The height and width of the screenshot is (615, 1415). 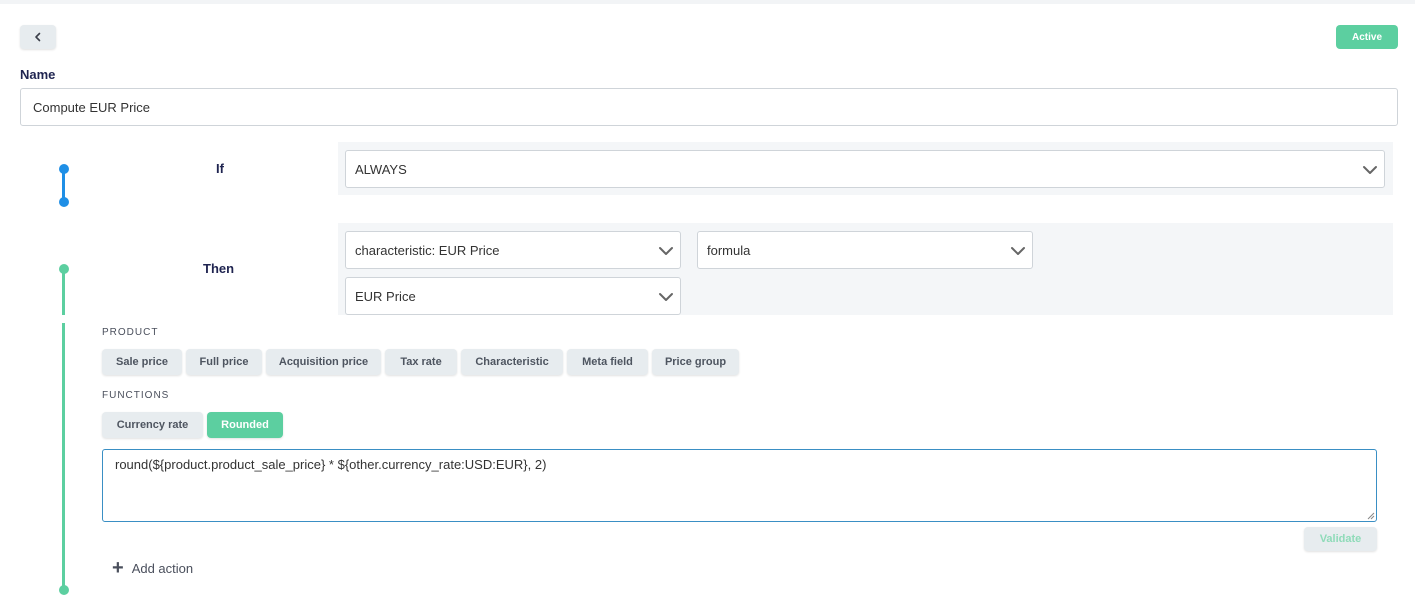 I want to click on chevron-left-icon, so click(x=38, y=37).